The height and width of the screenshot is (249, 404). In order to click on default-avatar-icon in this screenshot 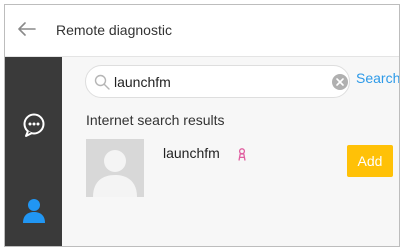, I will do `click(115, 168)`.